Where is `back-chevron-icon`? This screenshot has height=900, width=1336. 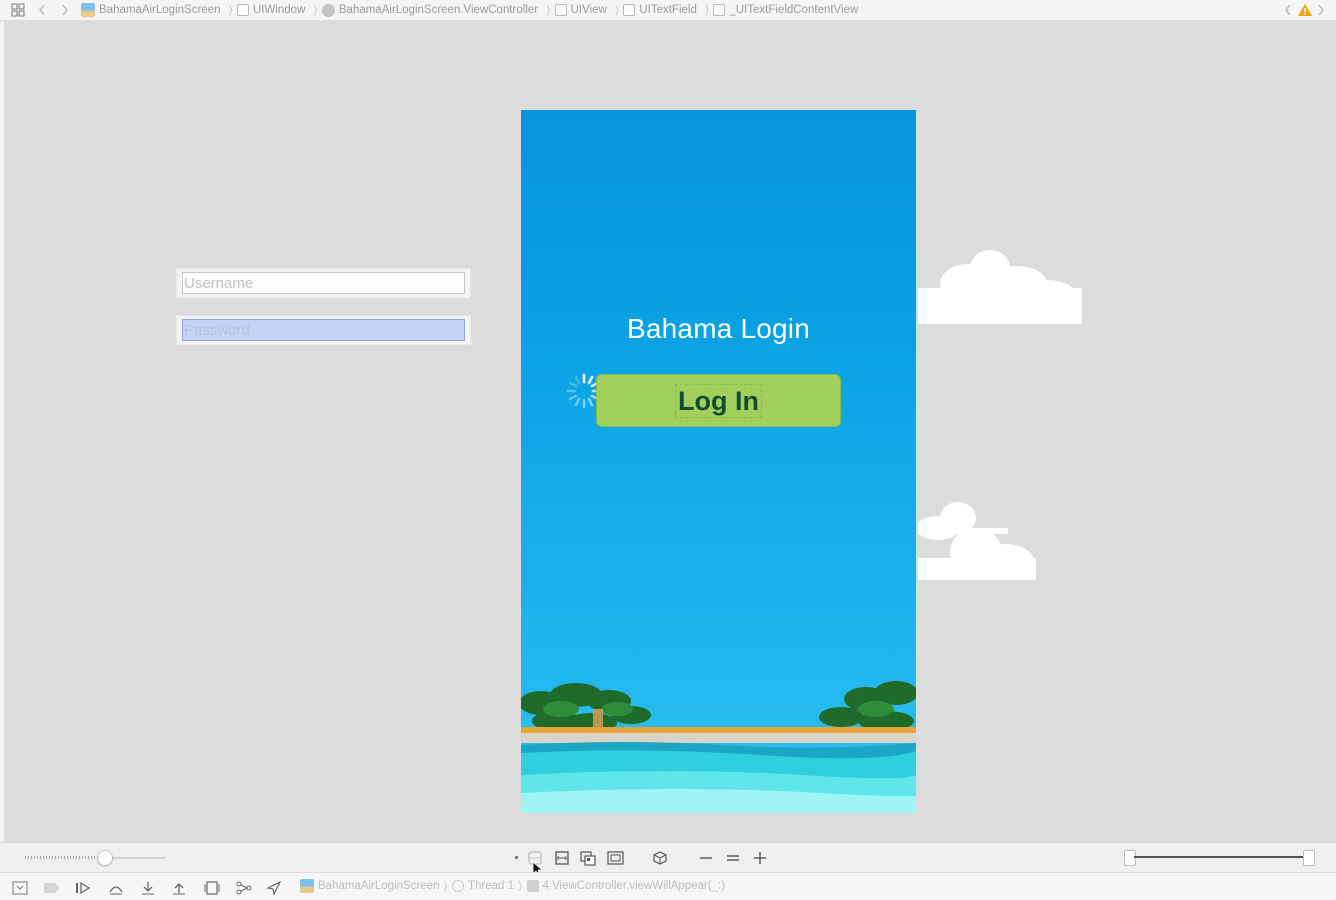
back-chevron-icon is located at coordinates (42, 10).